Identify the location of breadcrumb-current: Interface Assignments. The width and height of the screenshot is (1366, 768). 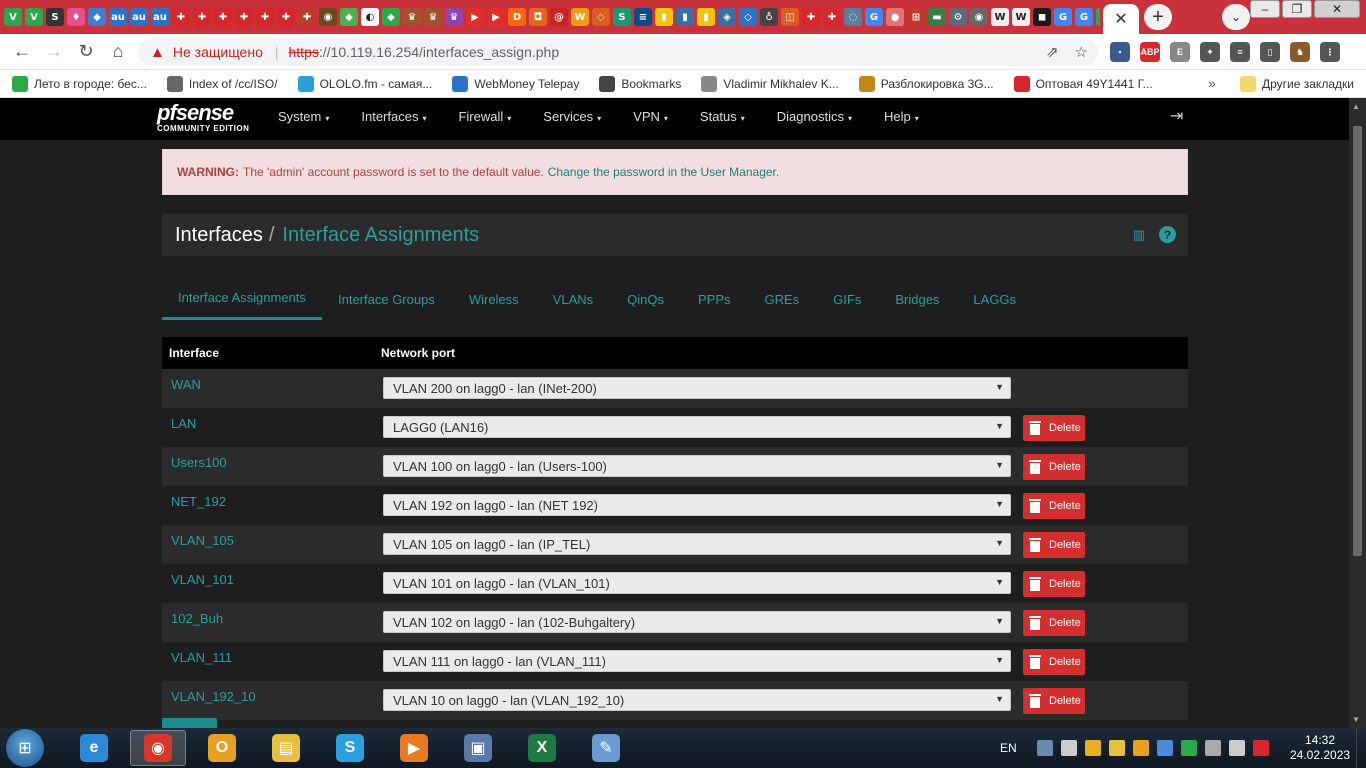
(380, 235).